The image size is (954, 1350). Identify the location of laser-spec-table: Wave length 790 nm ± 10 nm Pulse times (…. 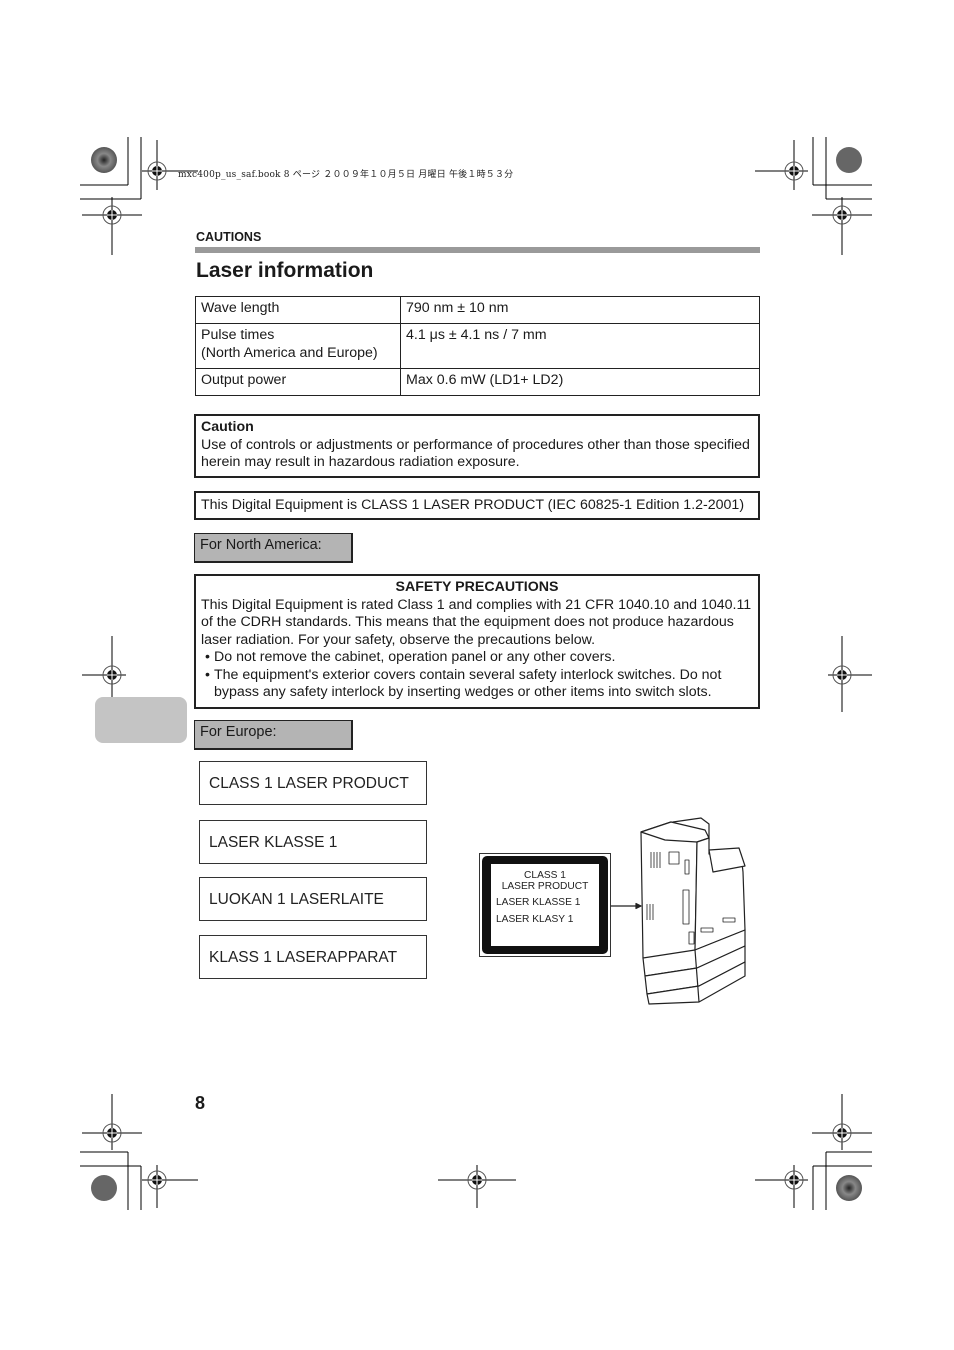
(477, 346).